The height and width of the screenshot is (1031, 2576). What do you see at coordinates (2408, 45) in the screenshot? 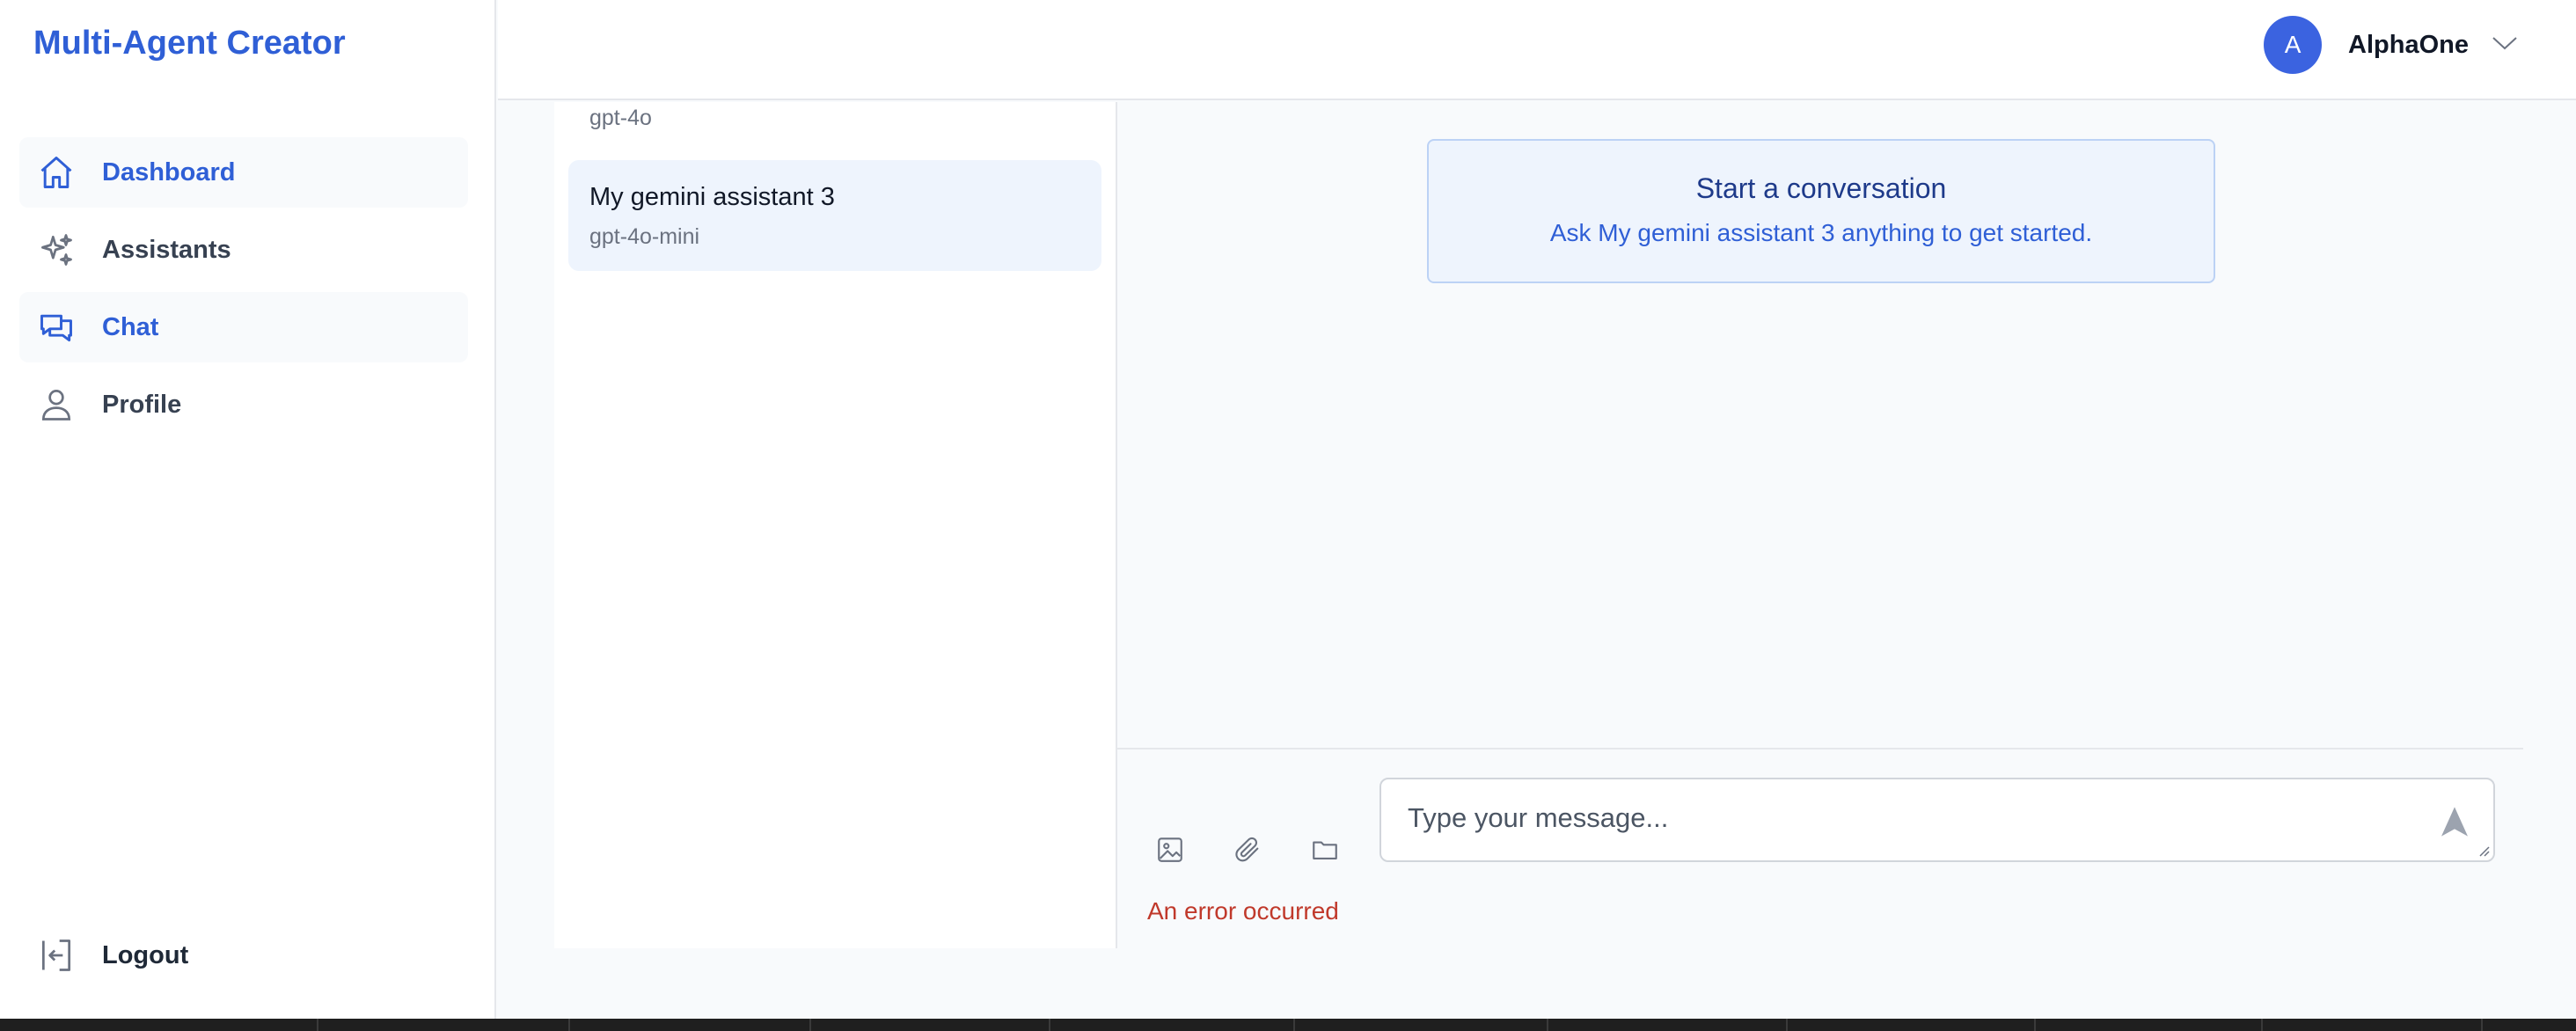
I see `user-name: AlphaOne` at bounding box center [2408, 45].